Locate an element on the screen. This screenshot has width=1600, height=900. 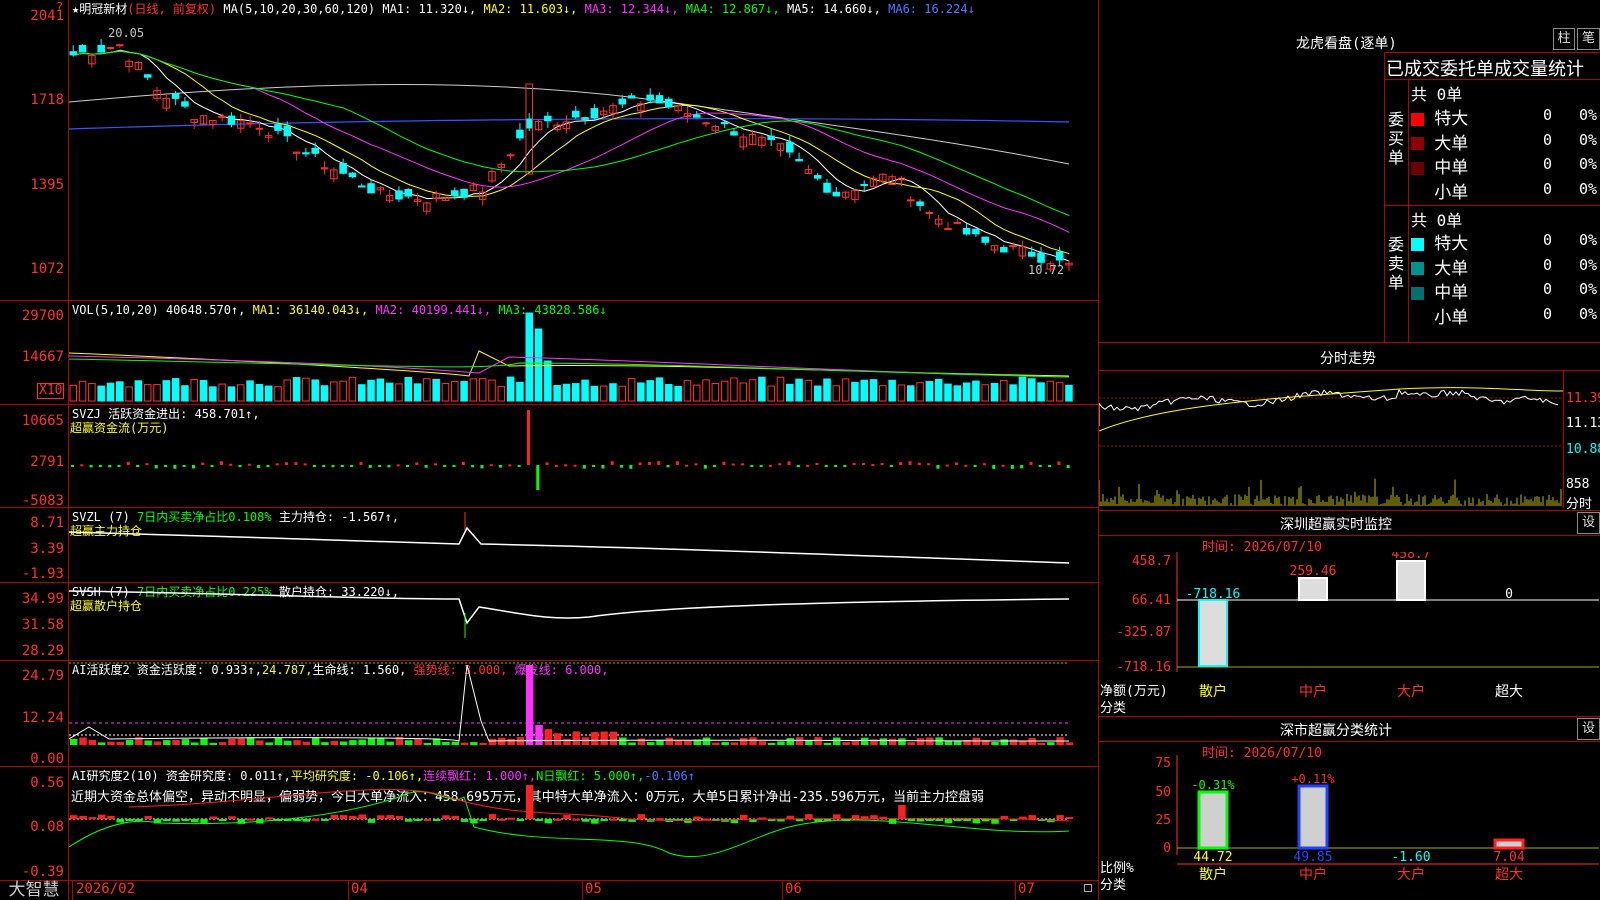
intraday-chart is located at coordinates (1331, 439).